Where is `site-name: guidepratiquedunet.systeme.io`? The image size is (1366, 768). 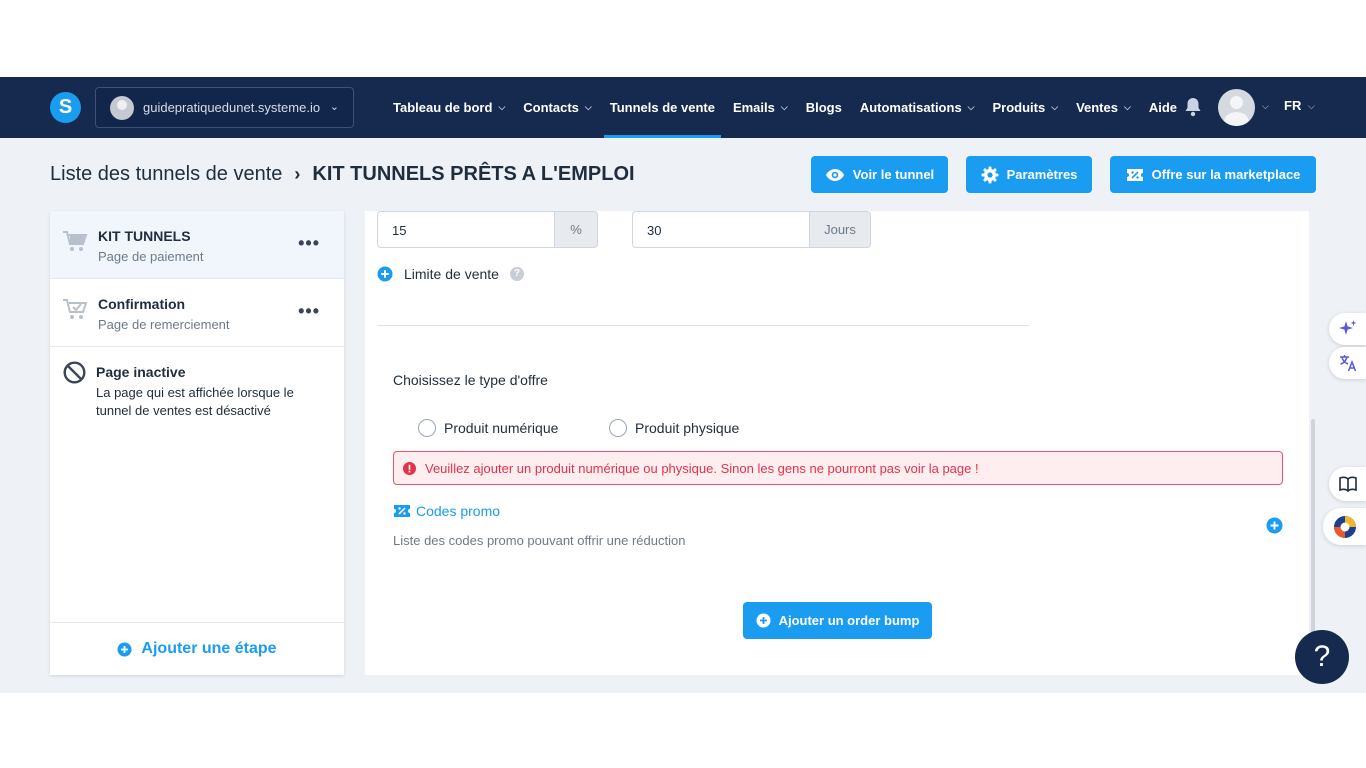 site-name: guidepratiquedunet.systeme.io is located at coordinates (232, 107).